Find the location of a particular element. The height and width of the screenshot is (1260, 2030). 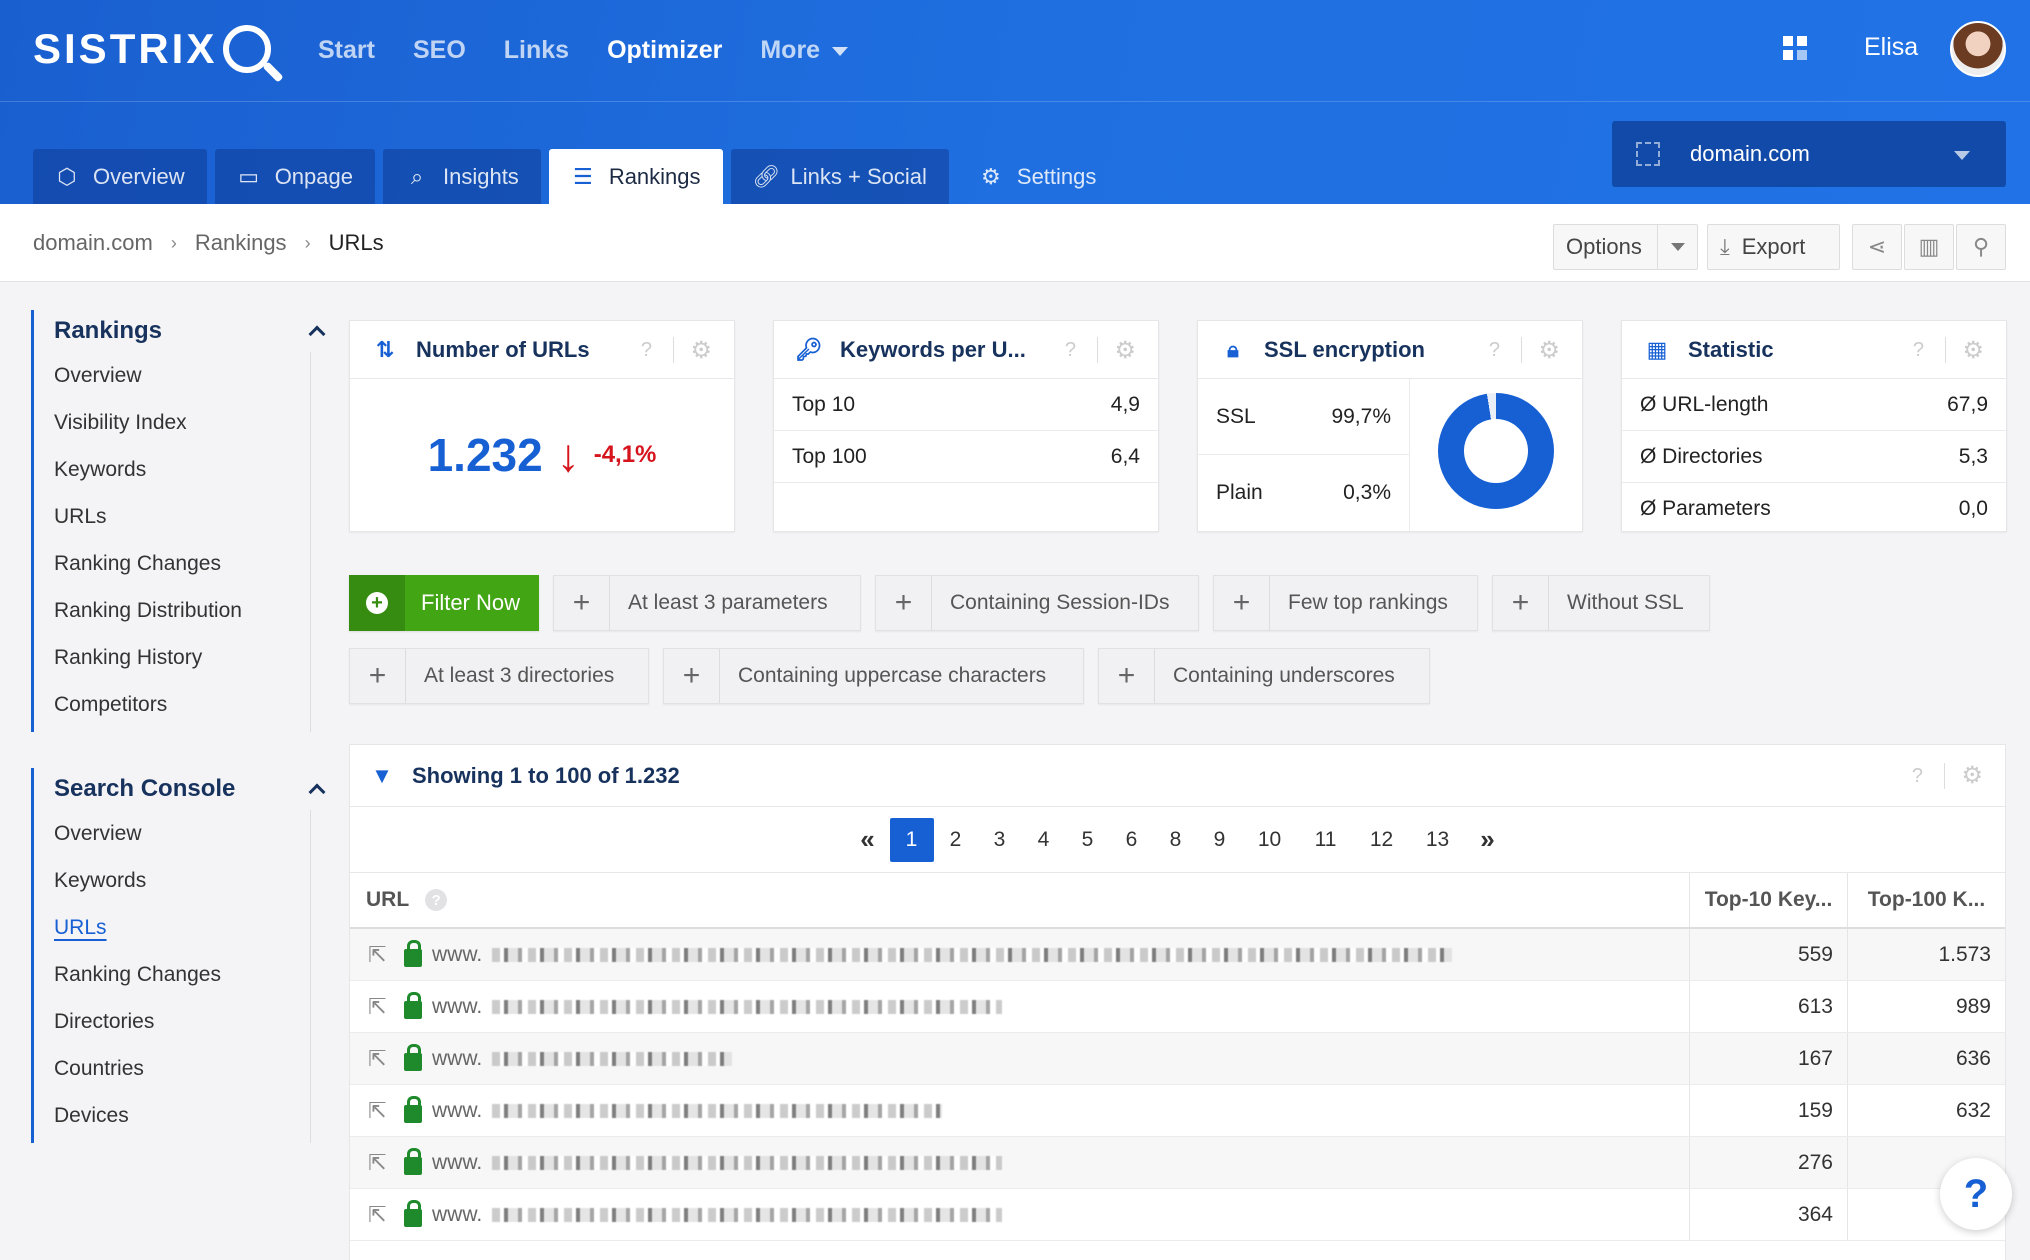

page-button: 8 is located at coordinates (1176, 840).